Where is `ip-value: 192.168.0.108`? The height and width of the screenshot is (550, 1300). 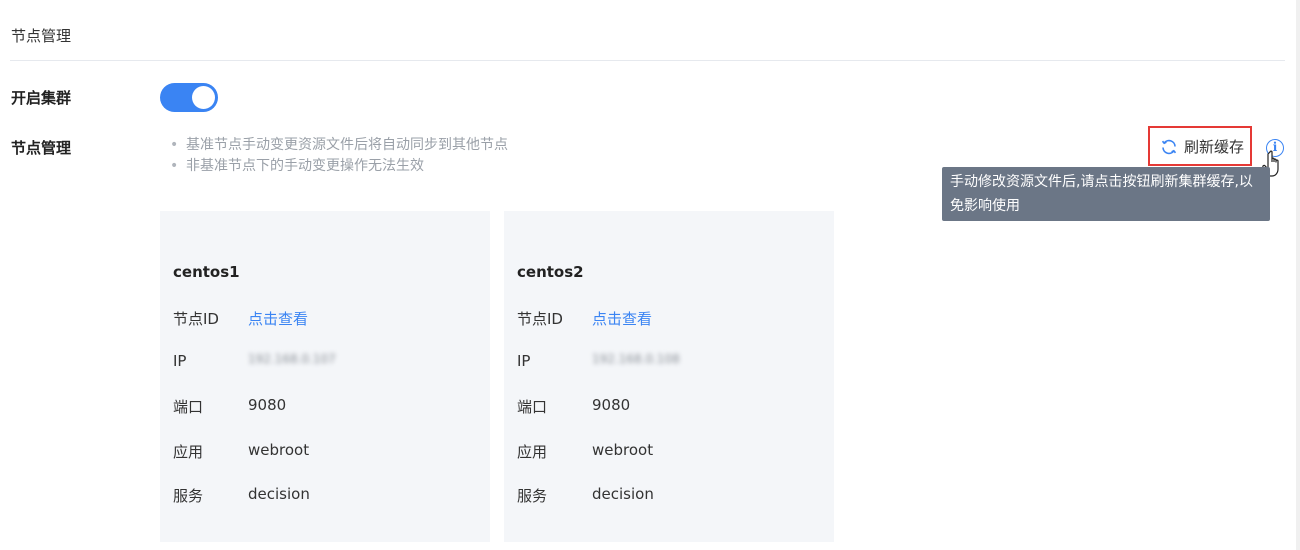 ip-value: 192.168.0.108 is located at coordinates (636, 359).